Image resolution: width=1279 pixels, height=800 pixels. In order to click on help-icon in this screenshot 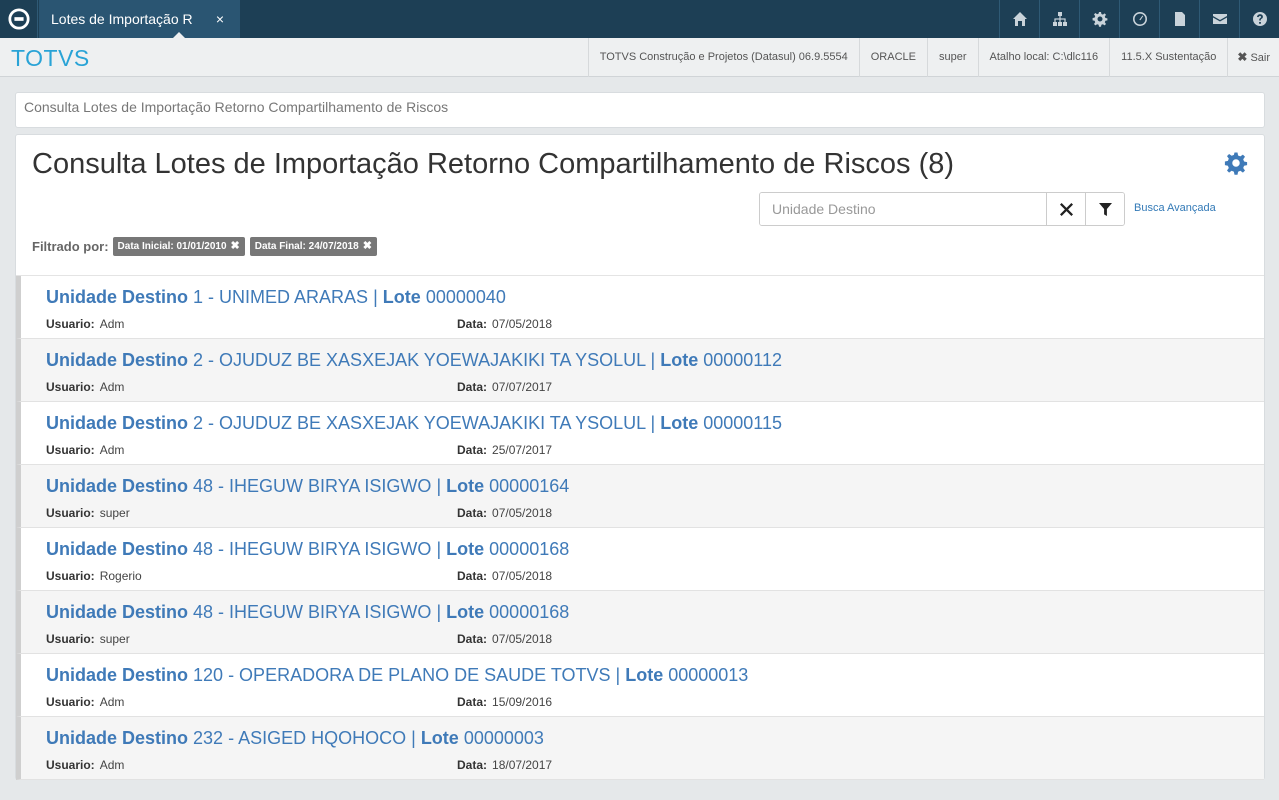, I will do `click(1259, 19)`.